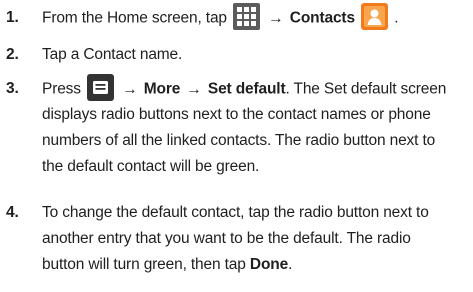 Image resolution: width=473 pixels, height=292 pixels. I want to click on step-text-segment: button will turn green, then tap, so click(144, 264).